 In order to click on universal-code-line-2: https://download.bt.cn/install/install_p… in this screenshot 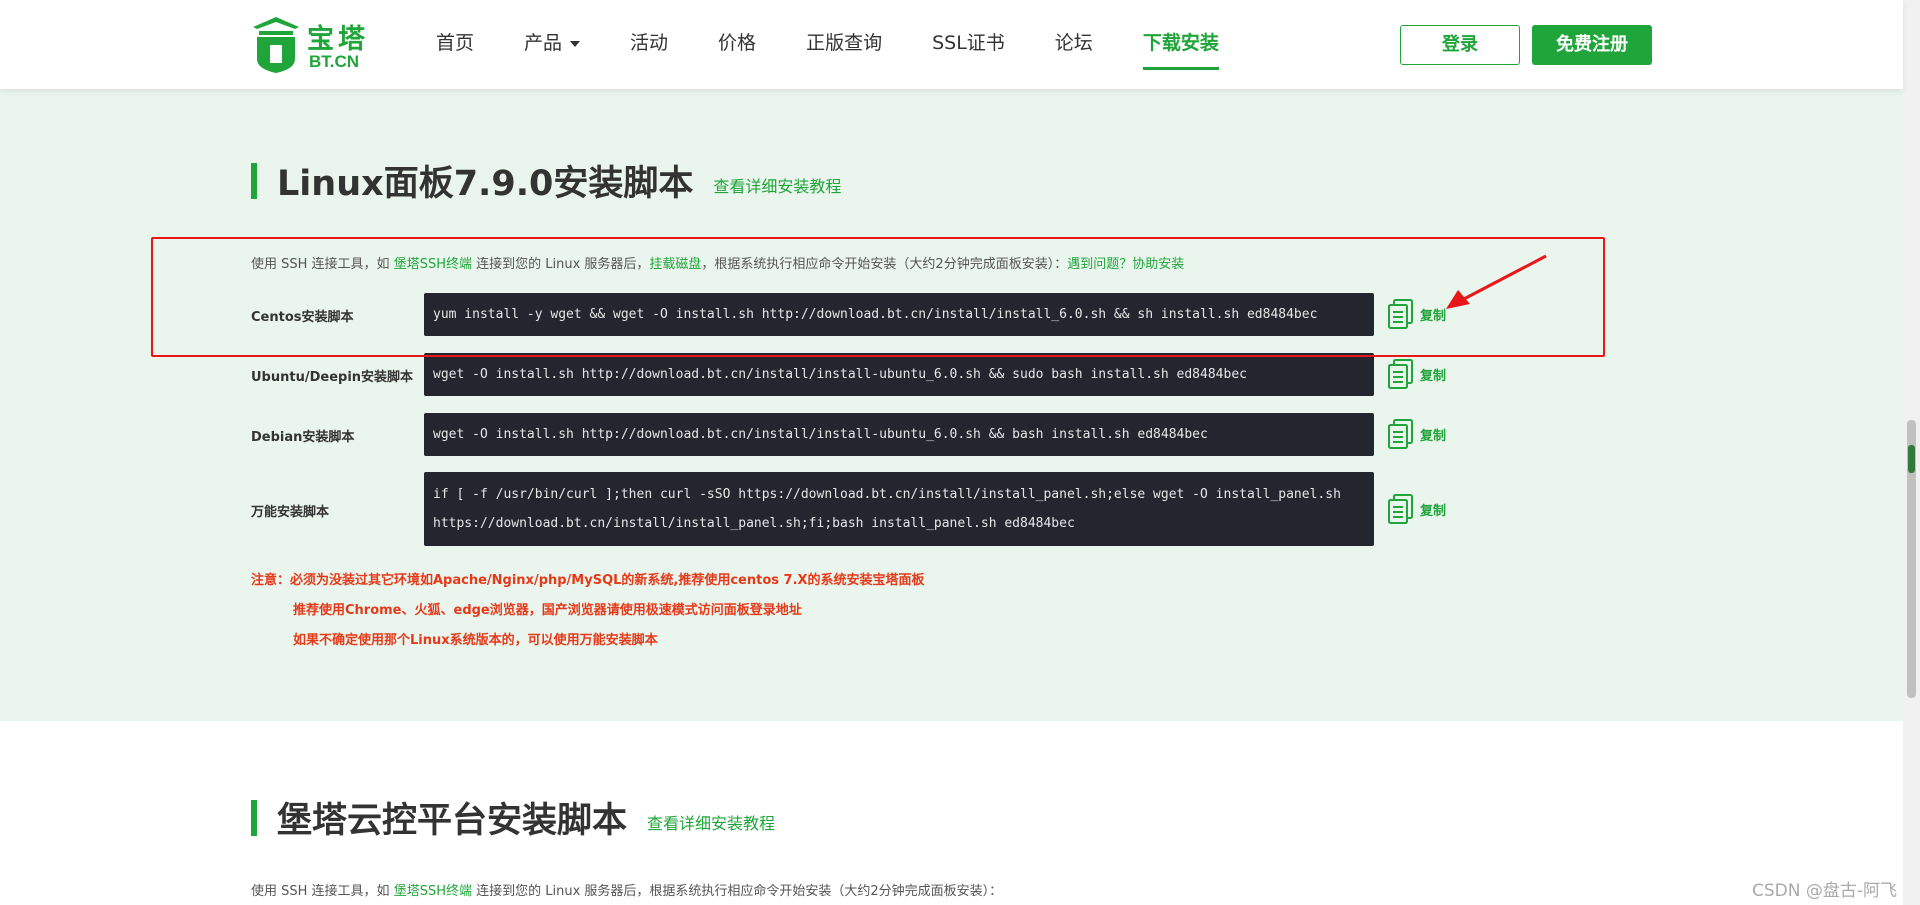, I will do `click(754, 523)`.